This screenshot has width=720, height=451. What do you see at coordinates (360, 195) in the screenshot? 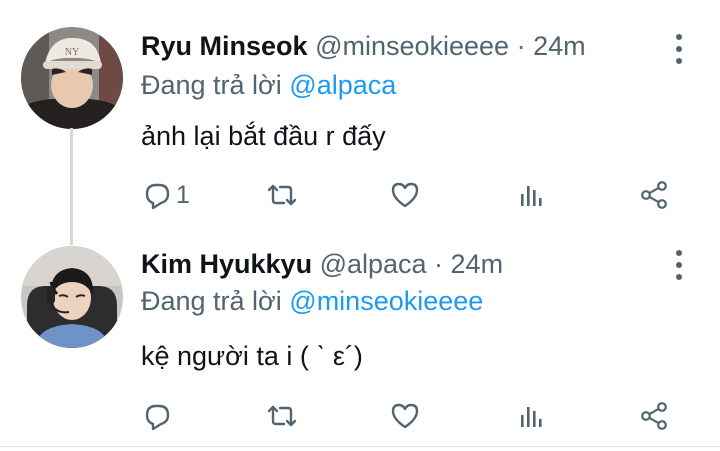
I see `tweet-actions: 1` at bounding box center [360, 195].